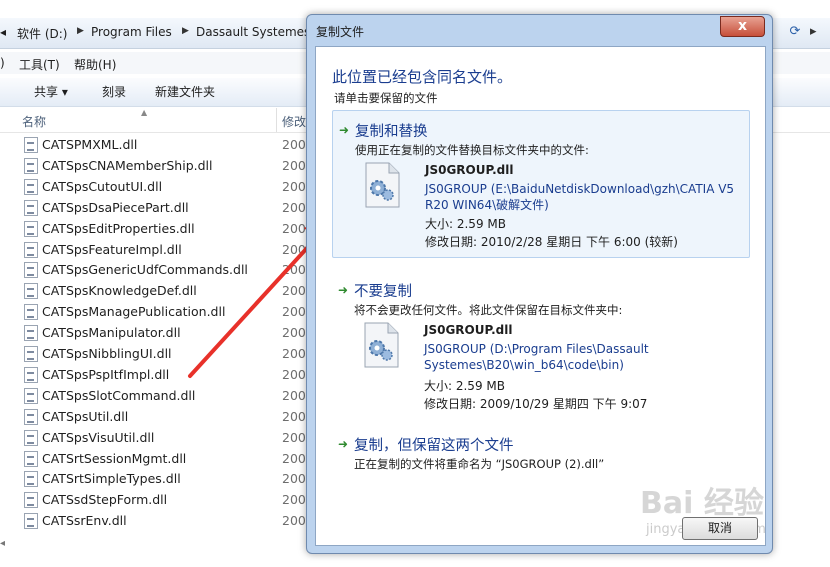  I want to click on file-row: CATSpsCNAMemberShip.dll 2009, so click(157, 165).